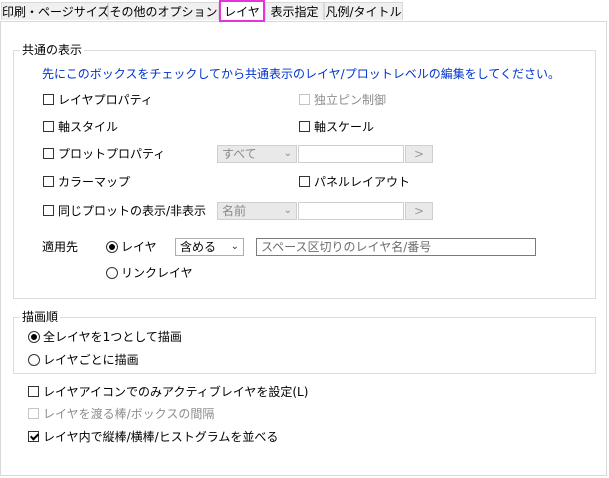  Describe the element at coordinates (60, 247) in the screenshot. I see `apply-to-label: 適用先` at that location.